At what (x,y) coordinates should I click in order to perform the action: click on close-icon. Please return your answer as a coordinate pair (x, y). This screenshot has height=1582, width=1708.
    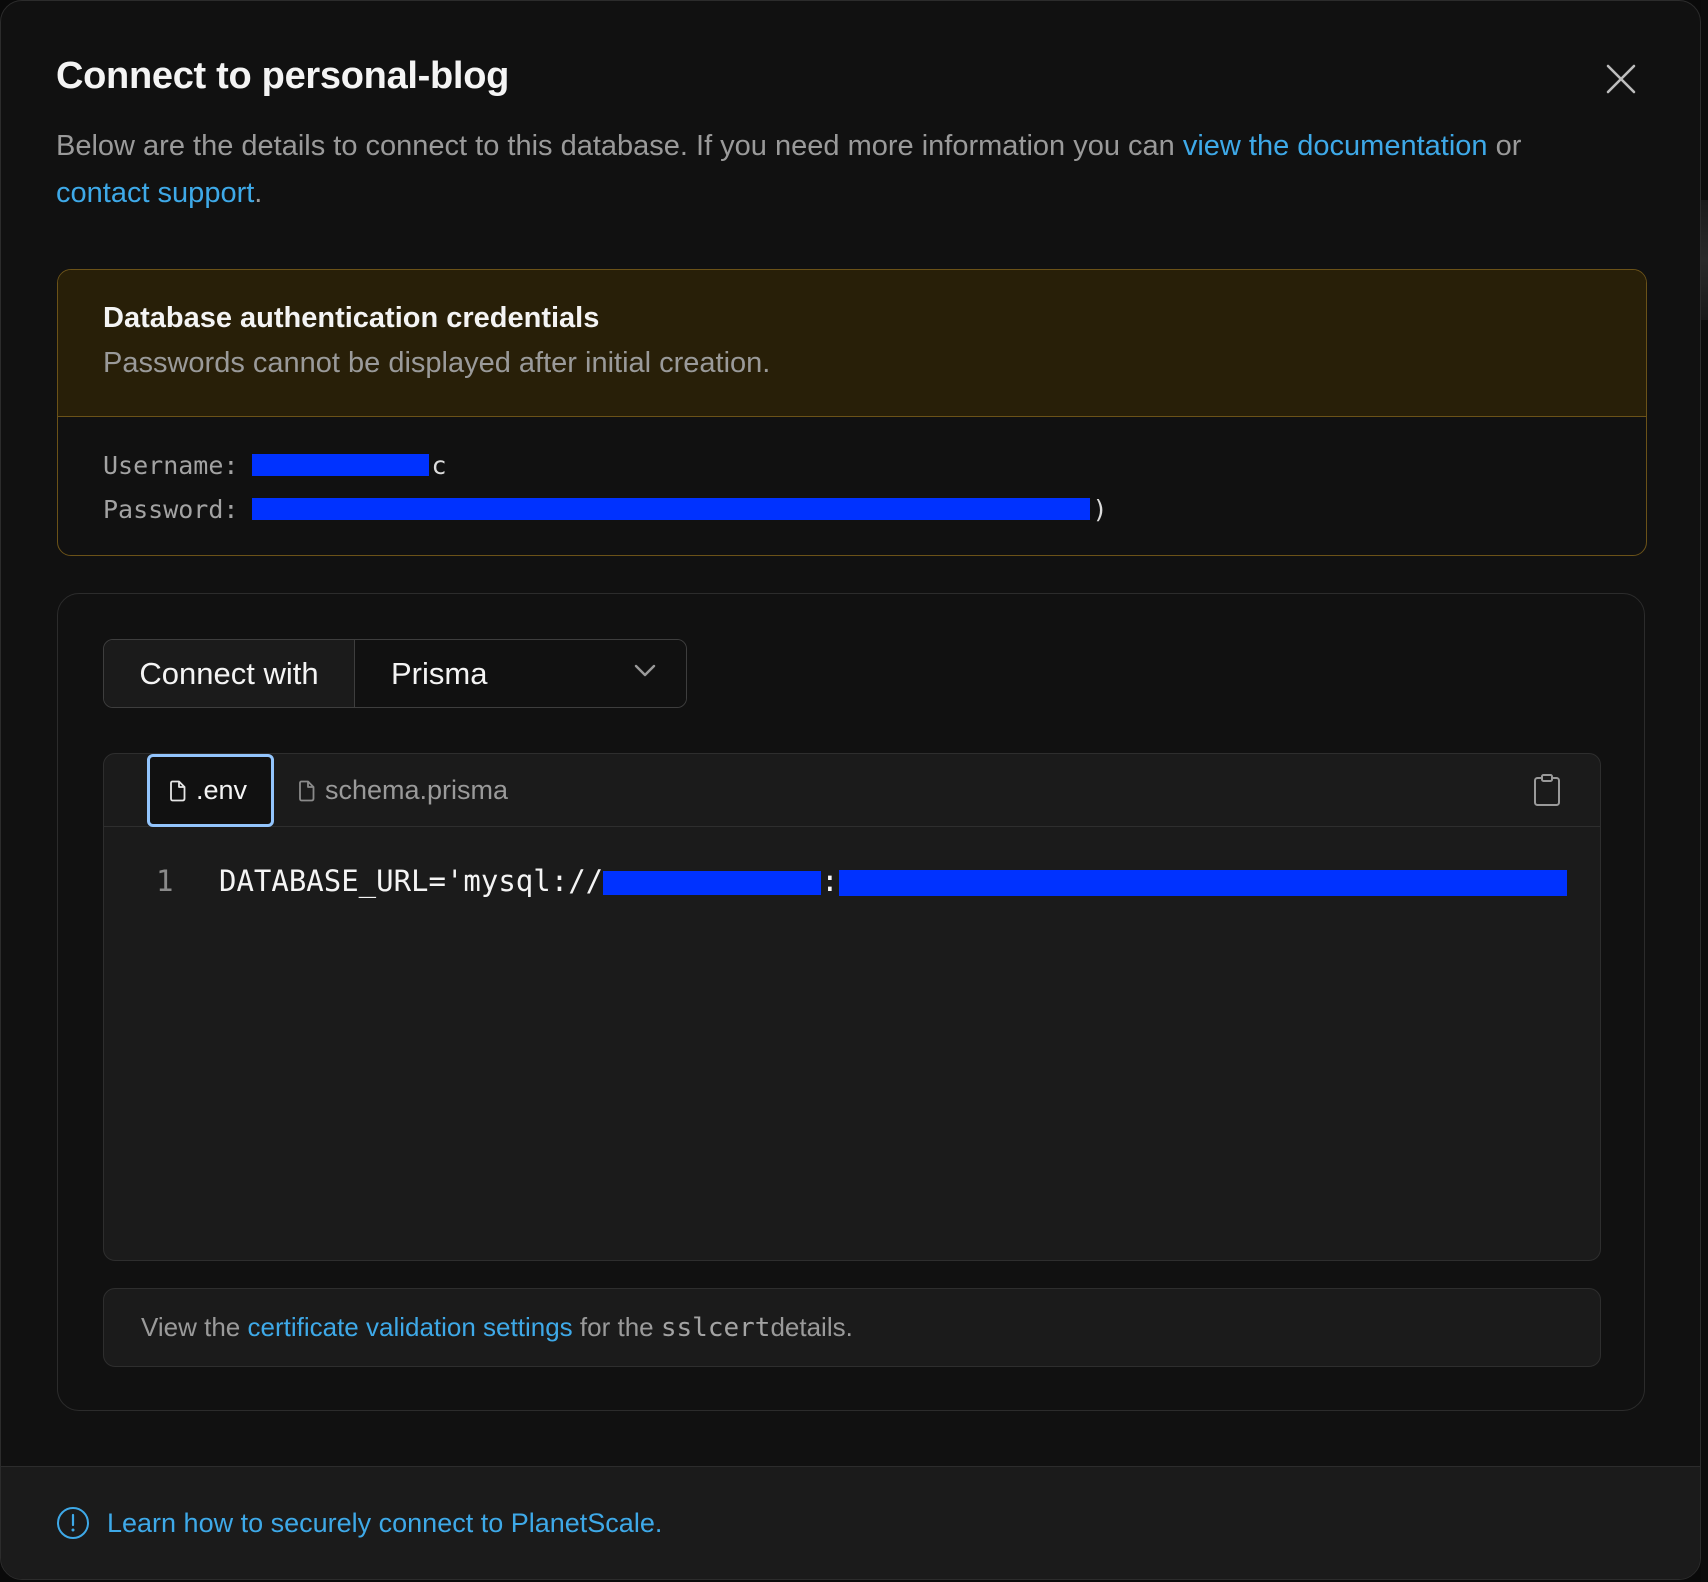
    Looking at the image, I should click on (1621, 79).